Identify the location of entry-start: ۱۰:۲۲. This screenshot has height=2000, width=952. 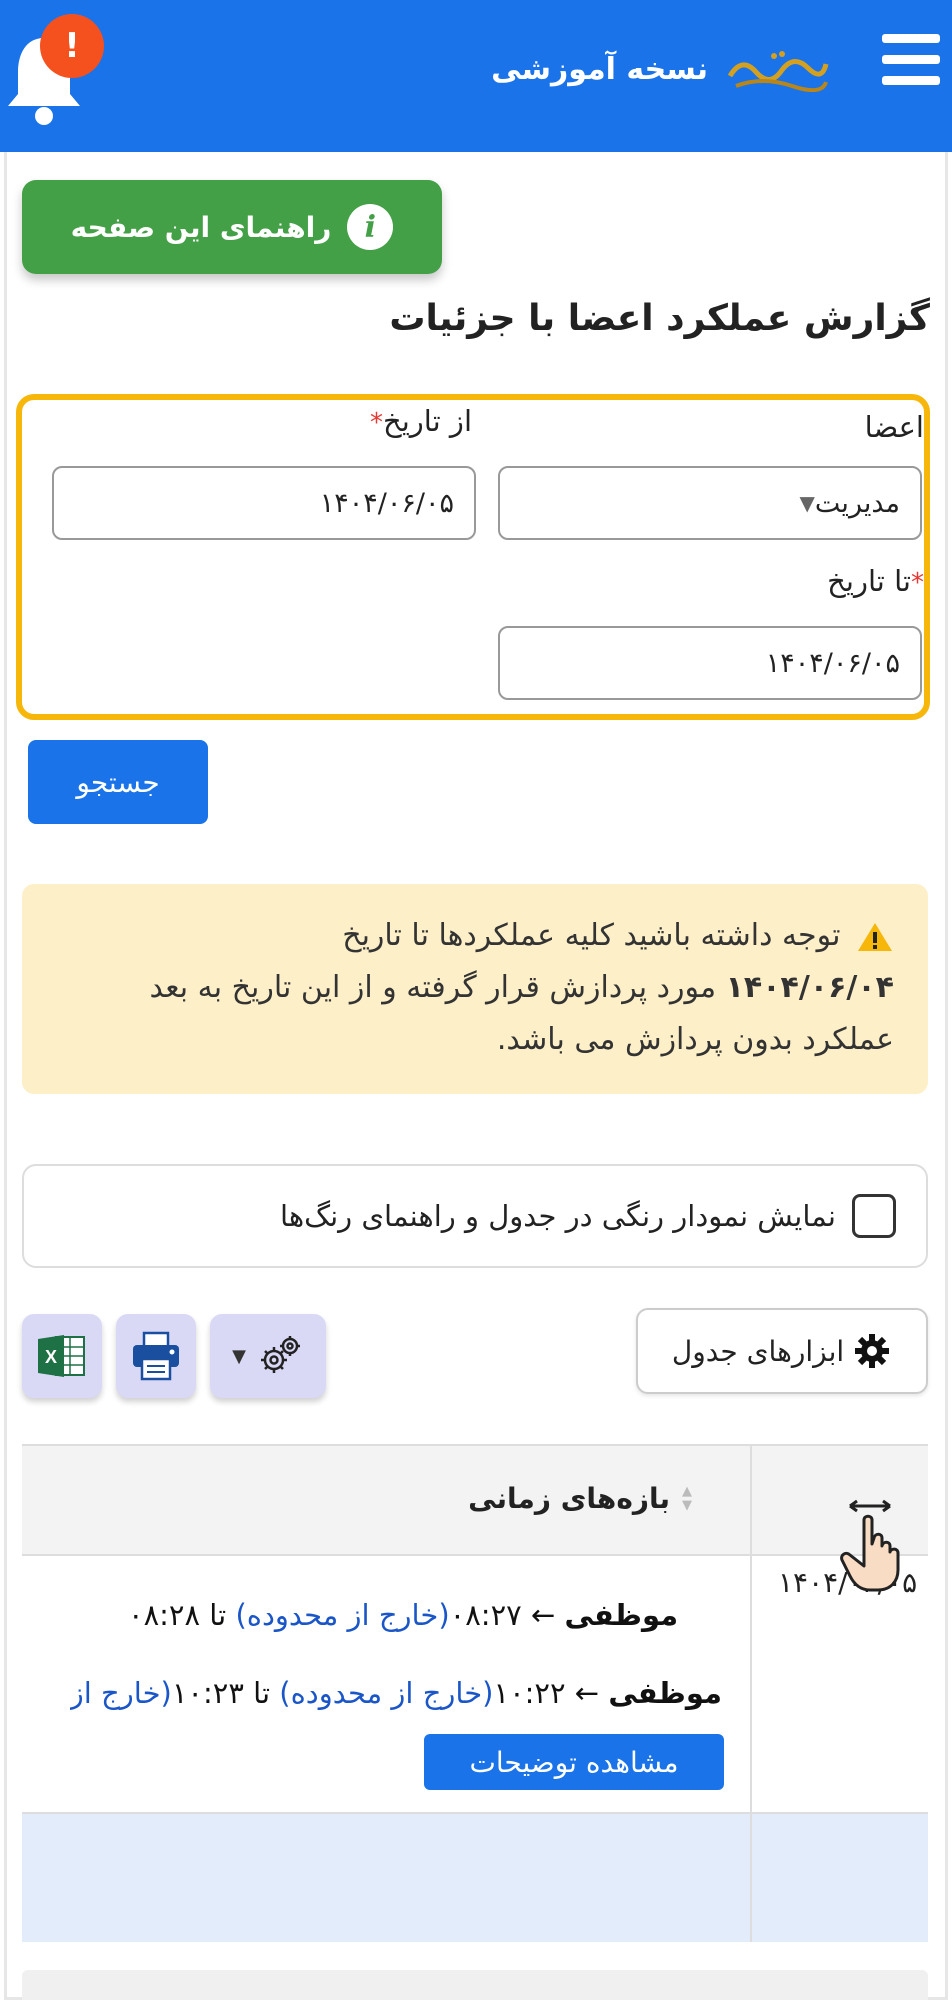
(529, 1693).